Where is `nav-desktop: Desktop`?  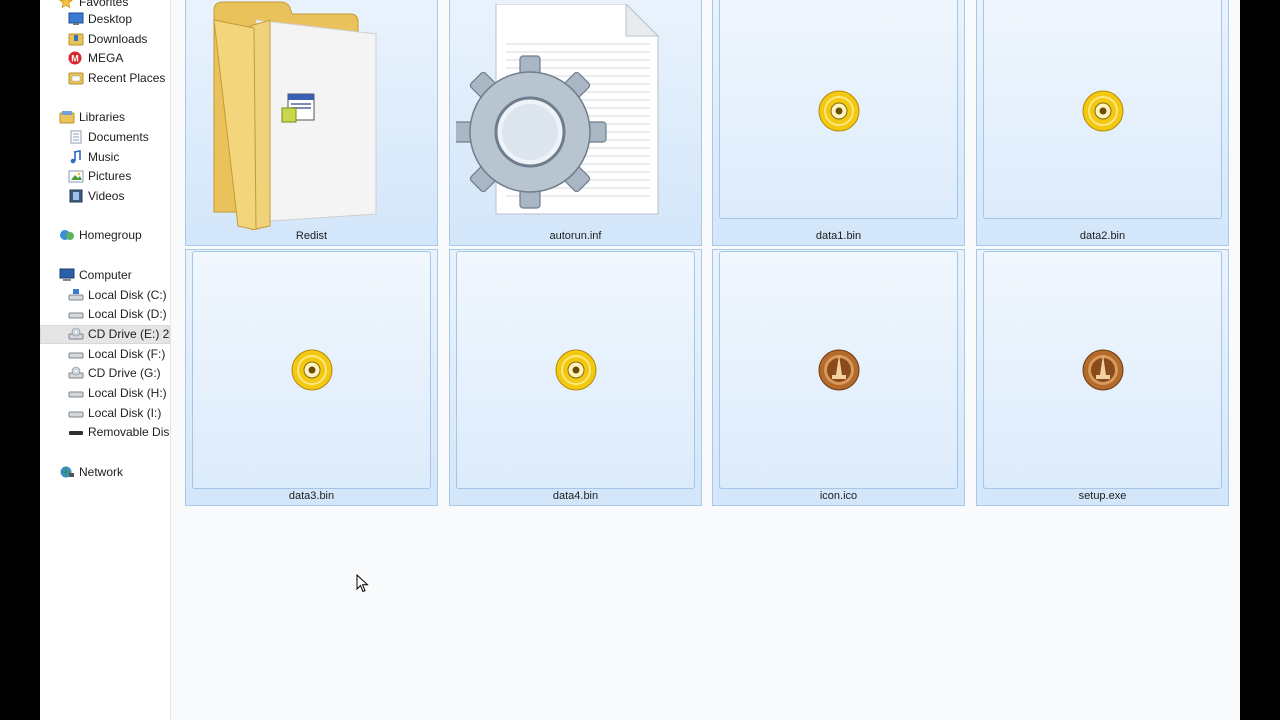 nav-desktop: Desktop is located at coordinates (105, 19).